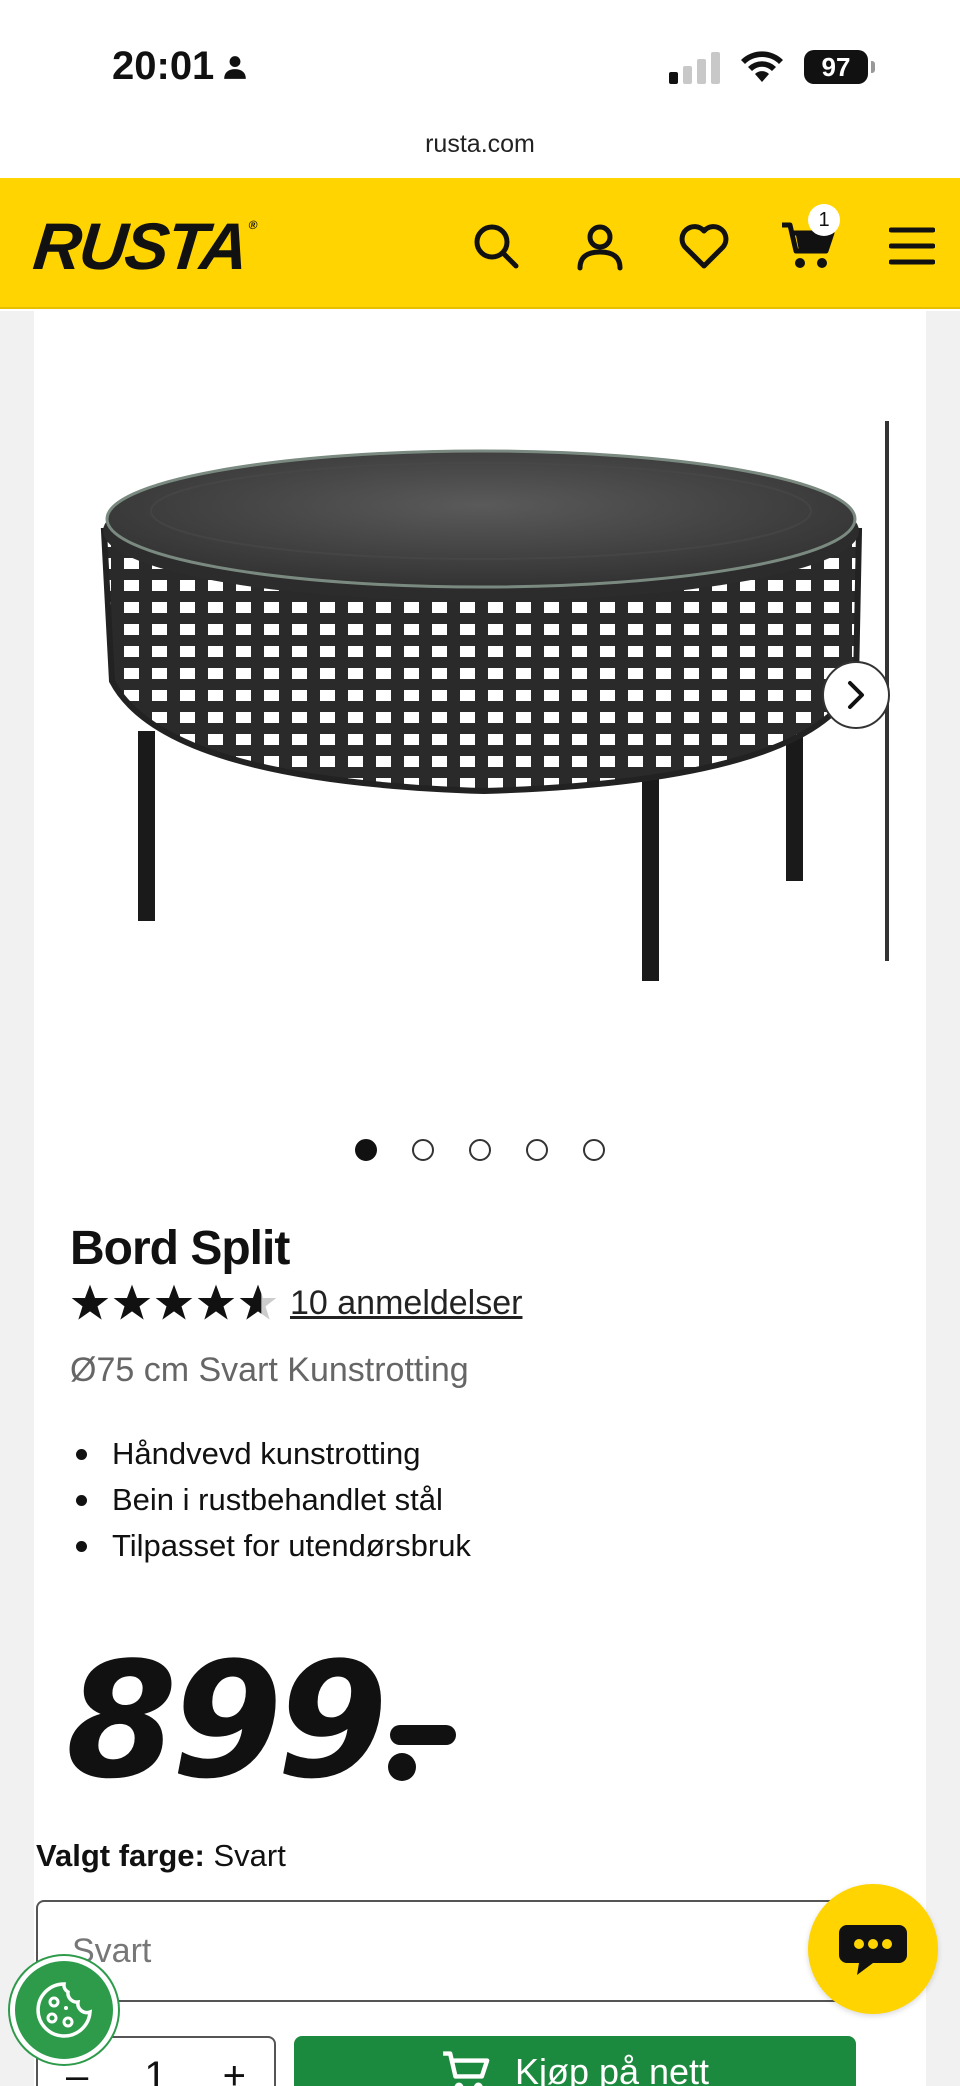  Describe the element at coordinates (258, 1302) in the screenshot. I see `star-half-icon` at that location.